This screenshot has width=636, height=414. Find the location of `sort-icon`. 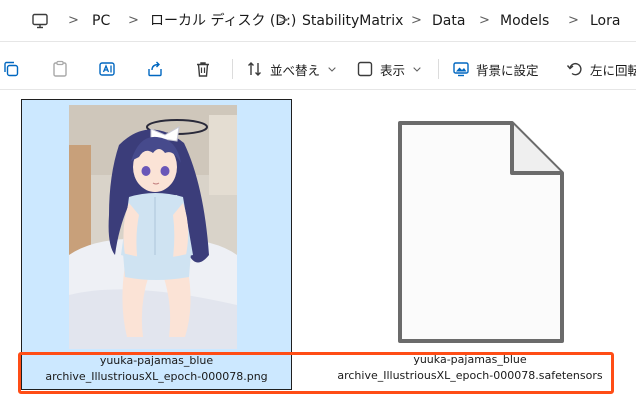

sort-icon is located at coordinates (254, 69).